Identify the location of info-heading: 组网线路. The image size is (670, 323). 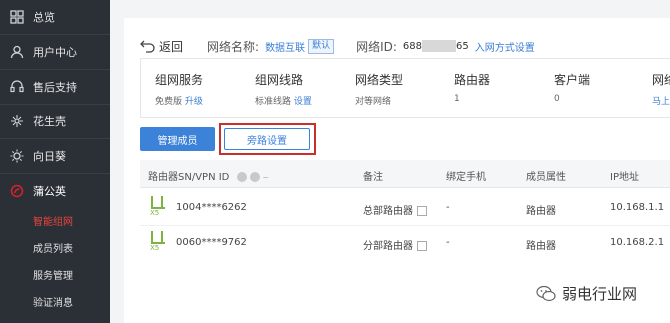
(279, 80).